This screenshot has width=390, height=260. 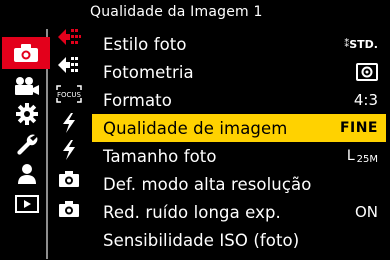 I want to click on tab-playback, so click(x=27, y=204).